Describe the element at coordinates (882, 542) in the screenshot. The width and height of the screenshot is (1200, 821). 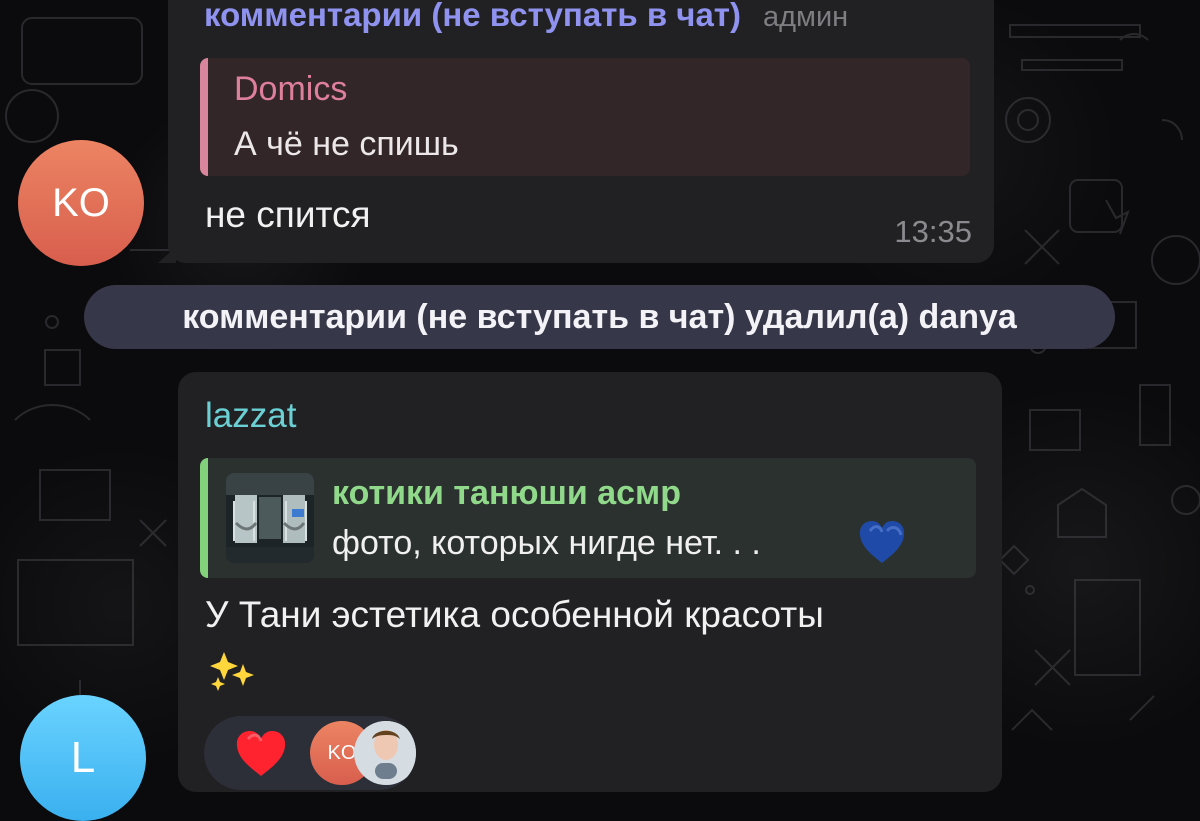
I see `heart-icon` at that location.